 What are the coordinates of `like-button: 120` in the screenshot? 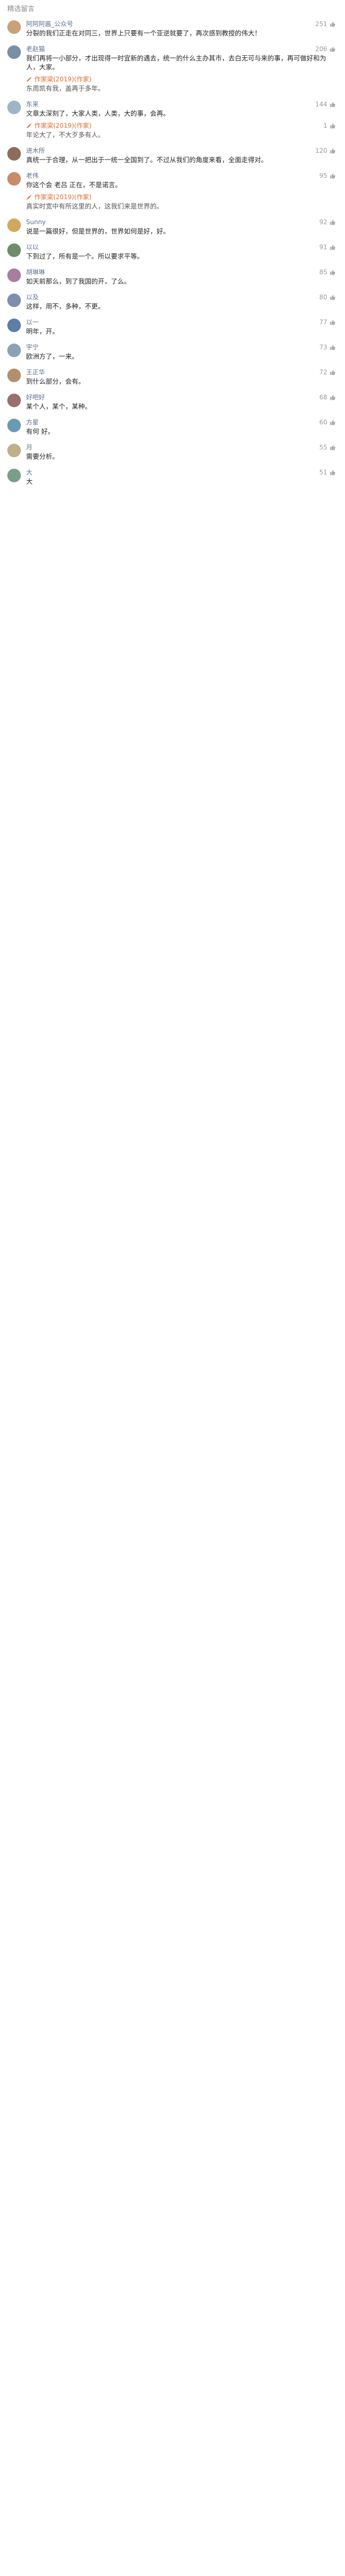 It's located at (326, 150).